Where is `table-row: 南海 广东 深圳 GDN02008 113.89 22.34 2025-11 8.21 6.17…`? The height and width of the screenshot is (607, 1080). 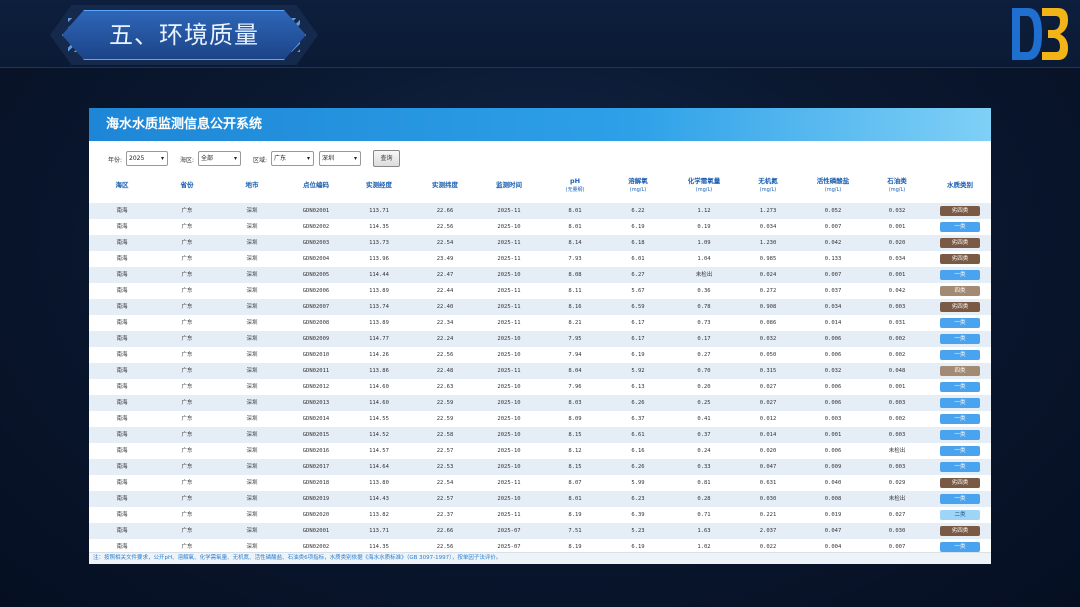 table-row: 南海 广东 深圳 GDN02008 113.89 22.34 2025-11 8.21 6.17… is located at coordinates (540, 323).